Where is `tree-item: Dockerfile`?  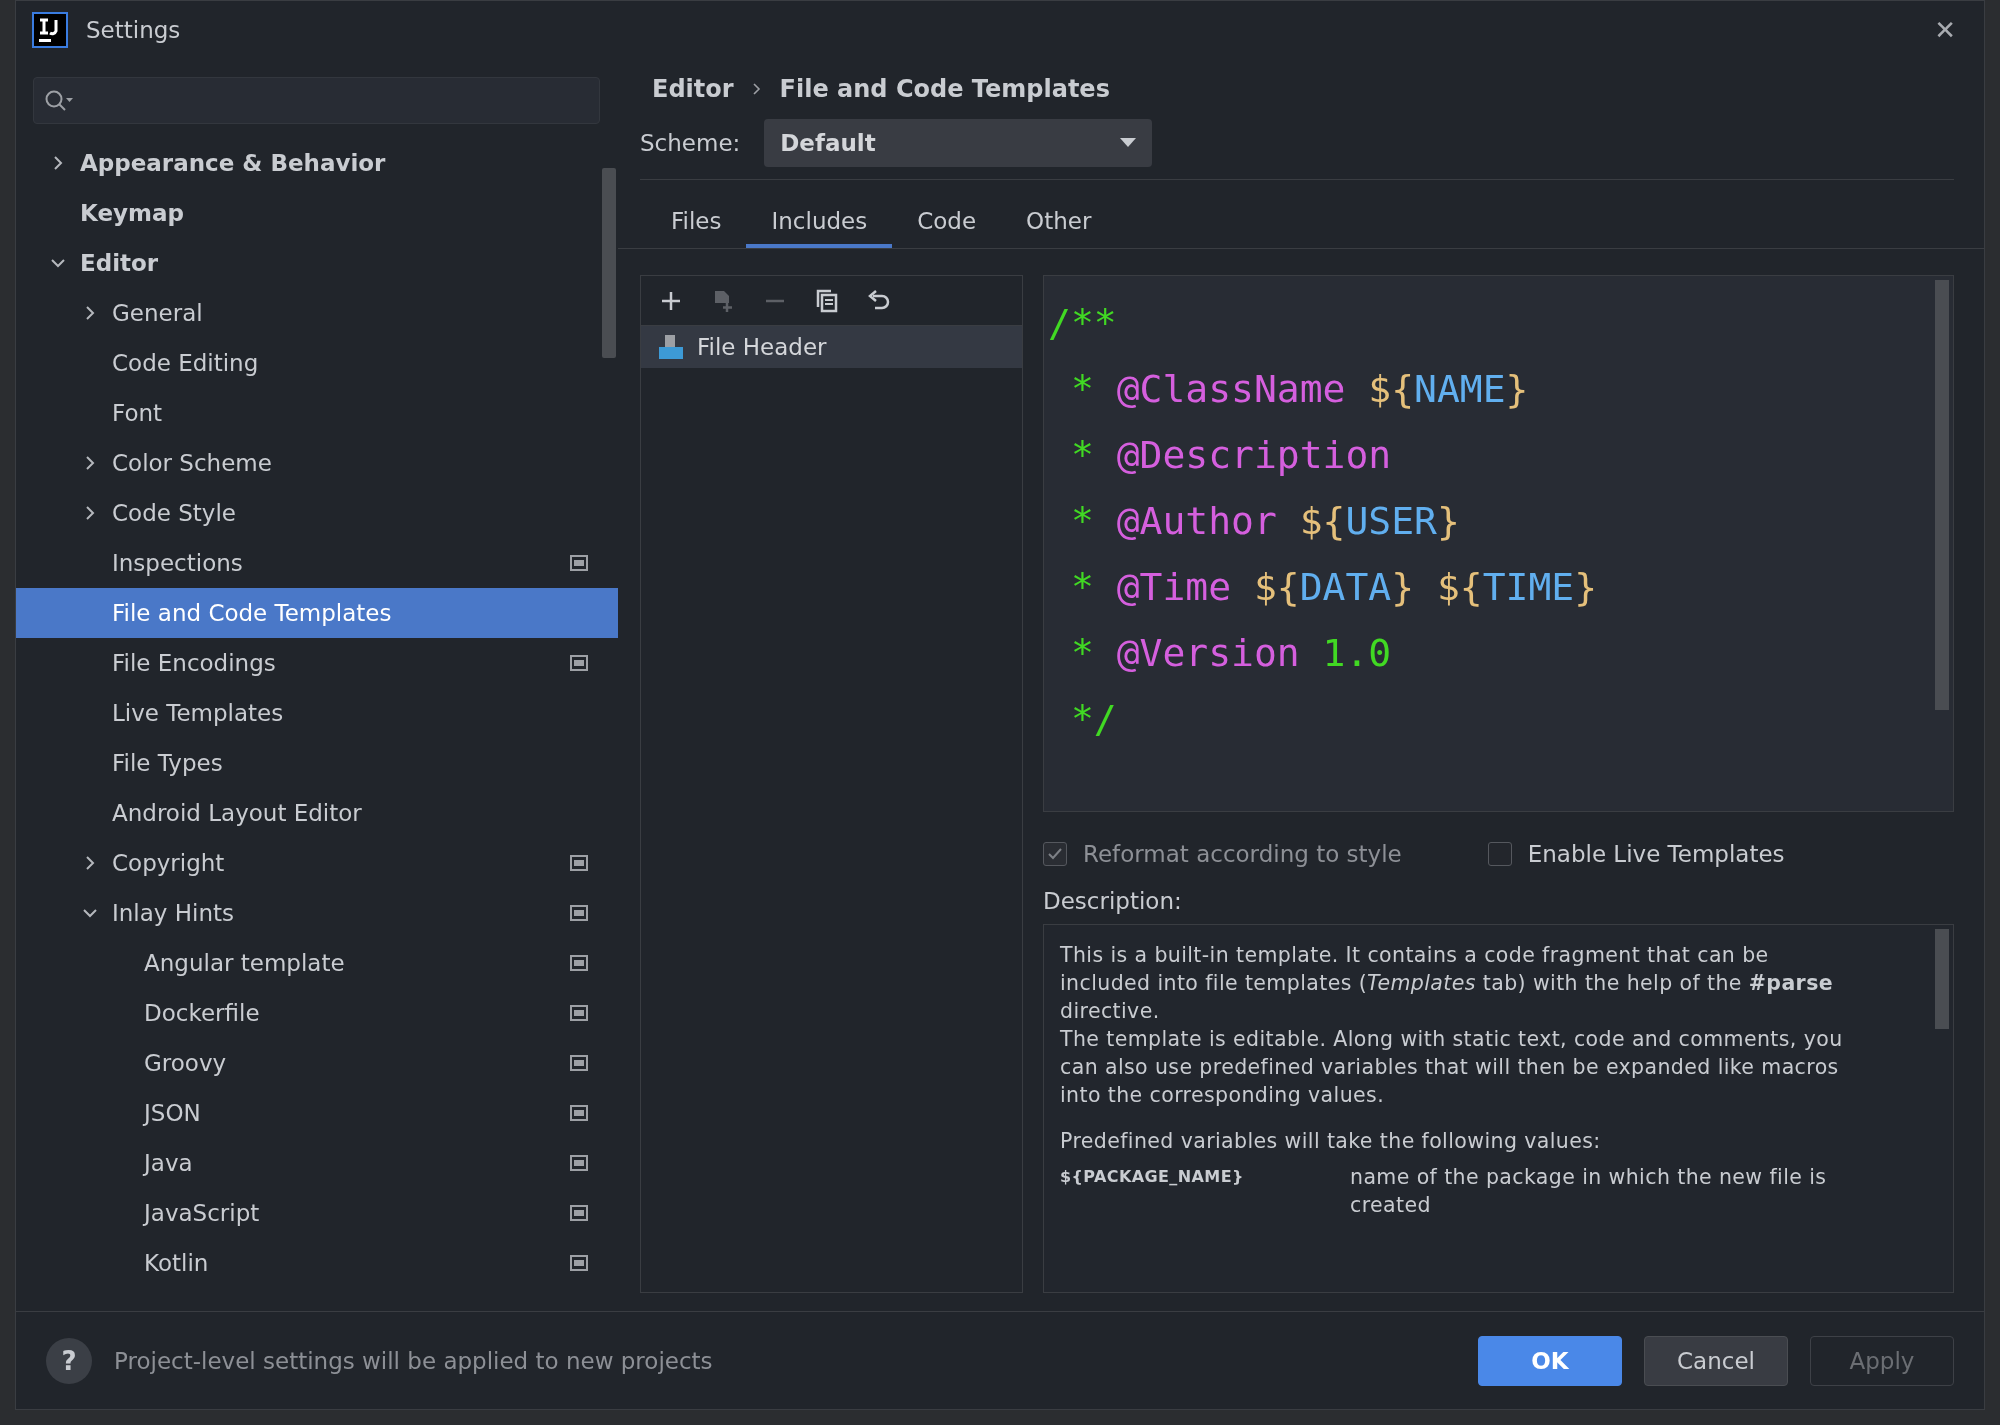 tree-item: Dockerfile is located at coordinates (317, 1013).